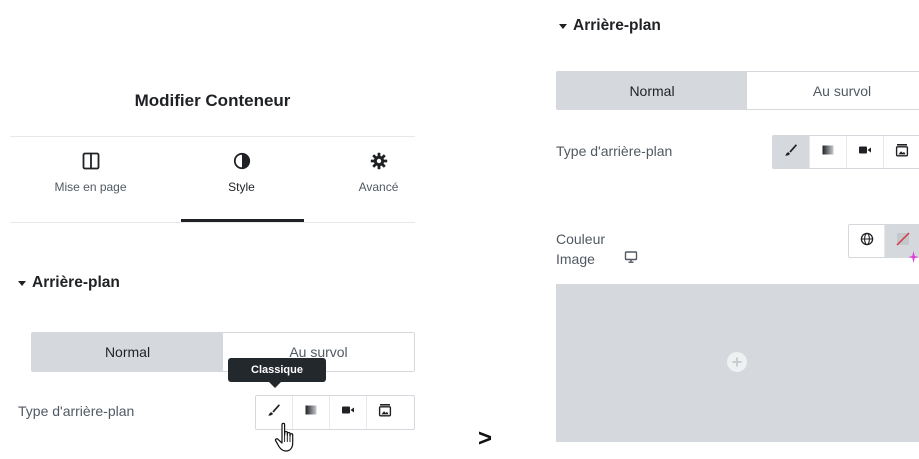 Image resolution: width=919 pixels, height=459 pixels. I want to click on tab-style: Style, so click(241, 180).